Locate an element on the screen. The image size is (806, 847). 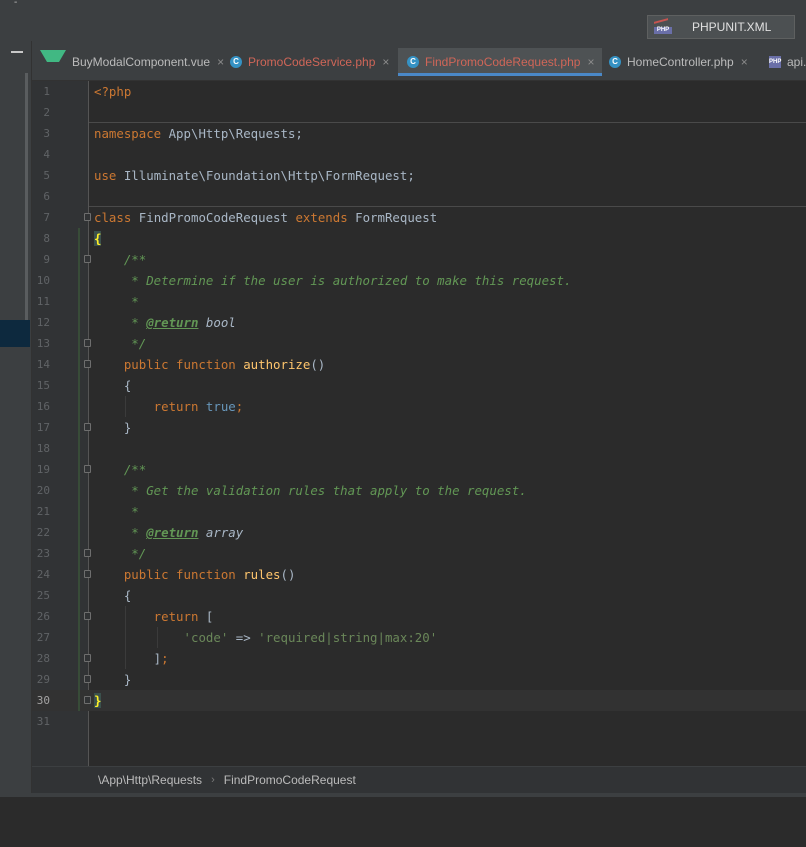
project-tree-selected-item is located at coordinates (15, 333).